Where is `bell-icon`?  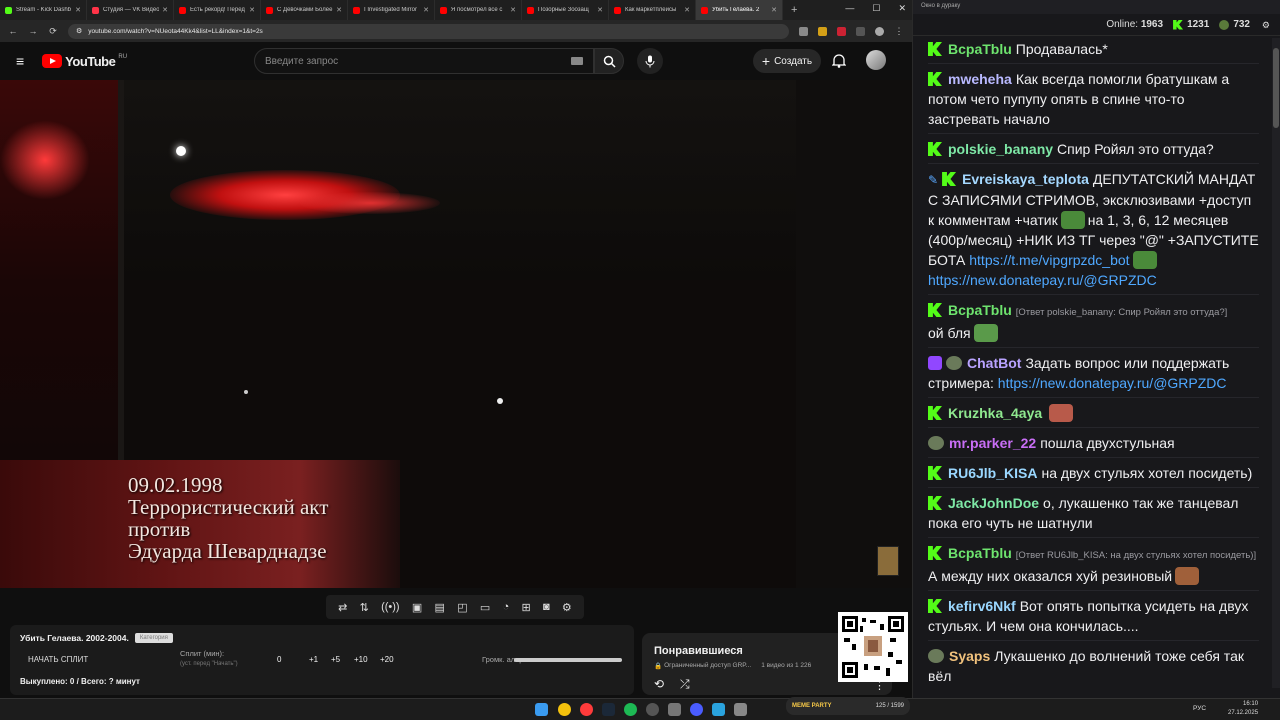 bell-icon is located at coordinates (839, 60).